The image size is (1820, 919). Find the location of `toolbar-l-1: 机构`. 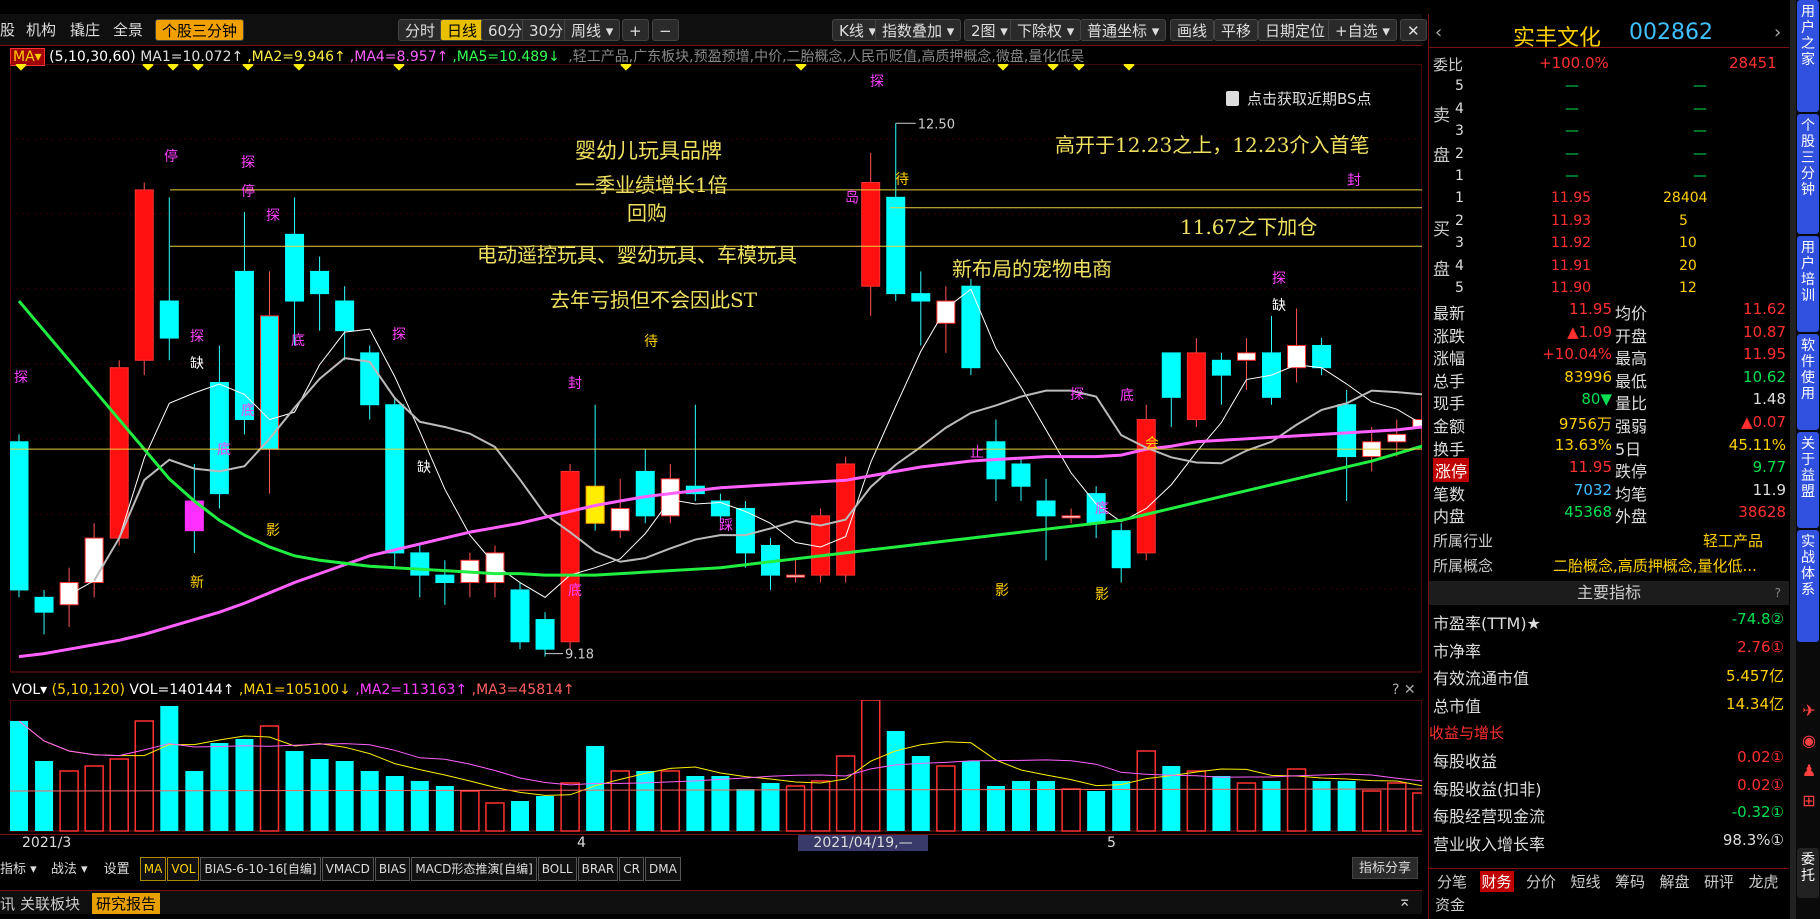

toolbar-l-1: 机构 is located at coordinates (41, 30).